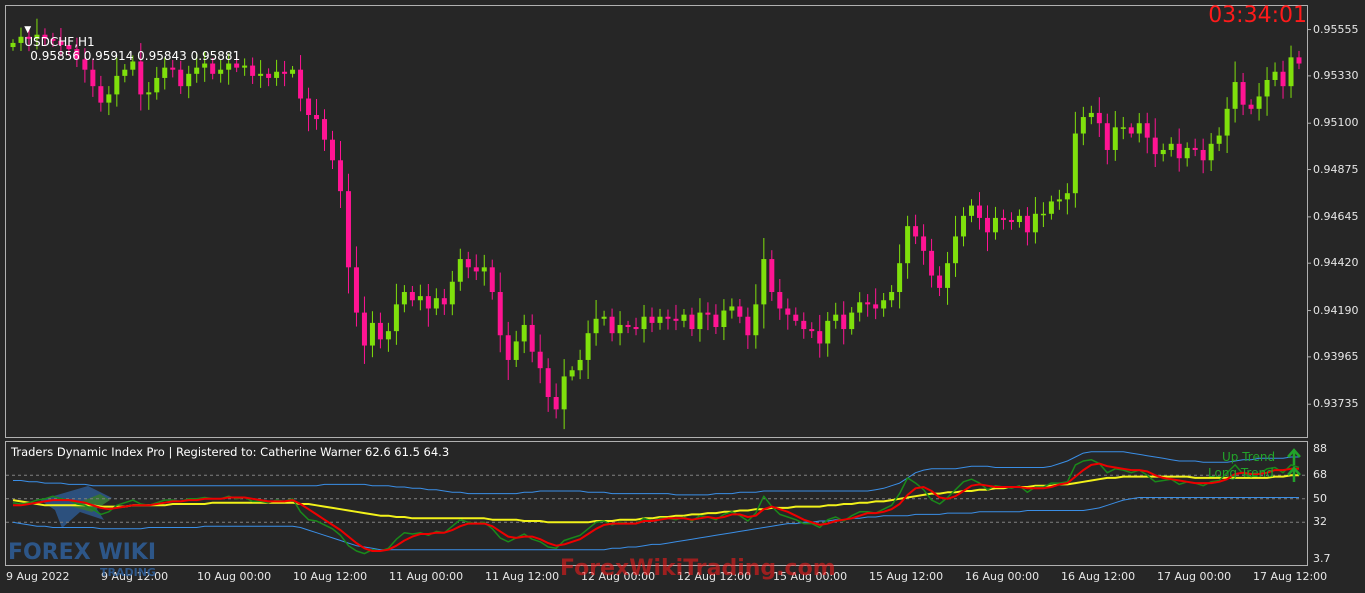 The width and height of the screenshot is (1365, 593). What do you see at coordinates (426, 576) in the screenshot?
I see `time-tick-label: 11 Aug 00:00` at bounding box center [426, 576].